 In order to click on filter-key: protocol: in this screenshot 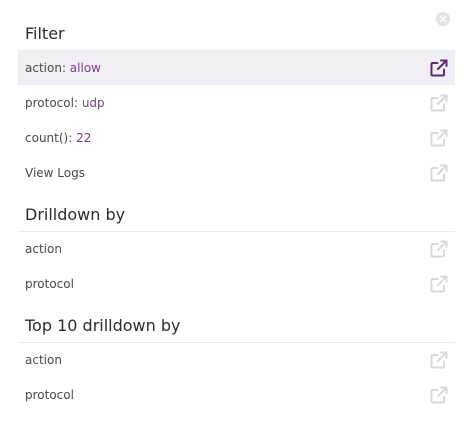, I will do `click(53, 102)`.